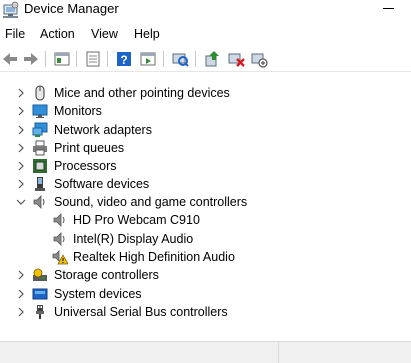 Image resolution: width=411 pixels, height=363 pixels. Describe the element at coordinates (60, 257) in the screenshot. I see `speaker-warning-icon` at that location.